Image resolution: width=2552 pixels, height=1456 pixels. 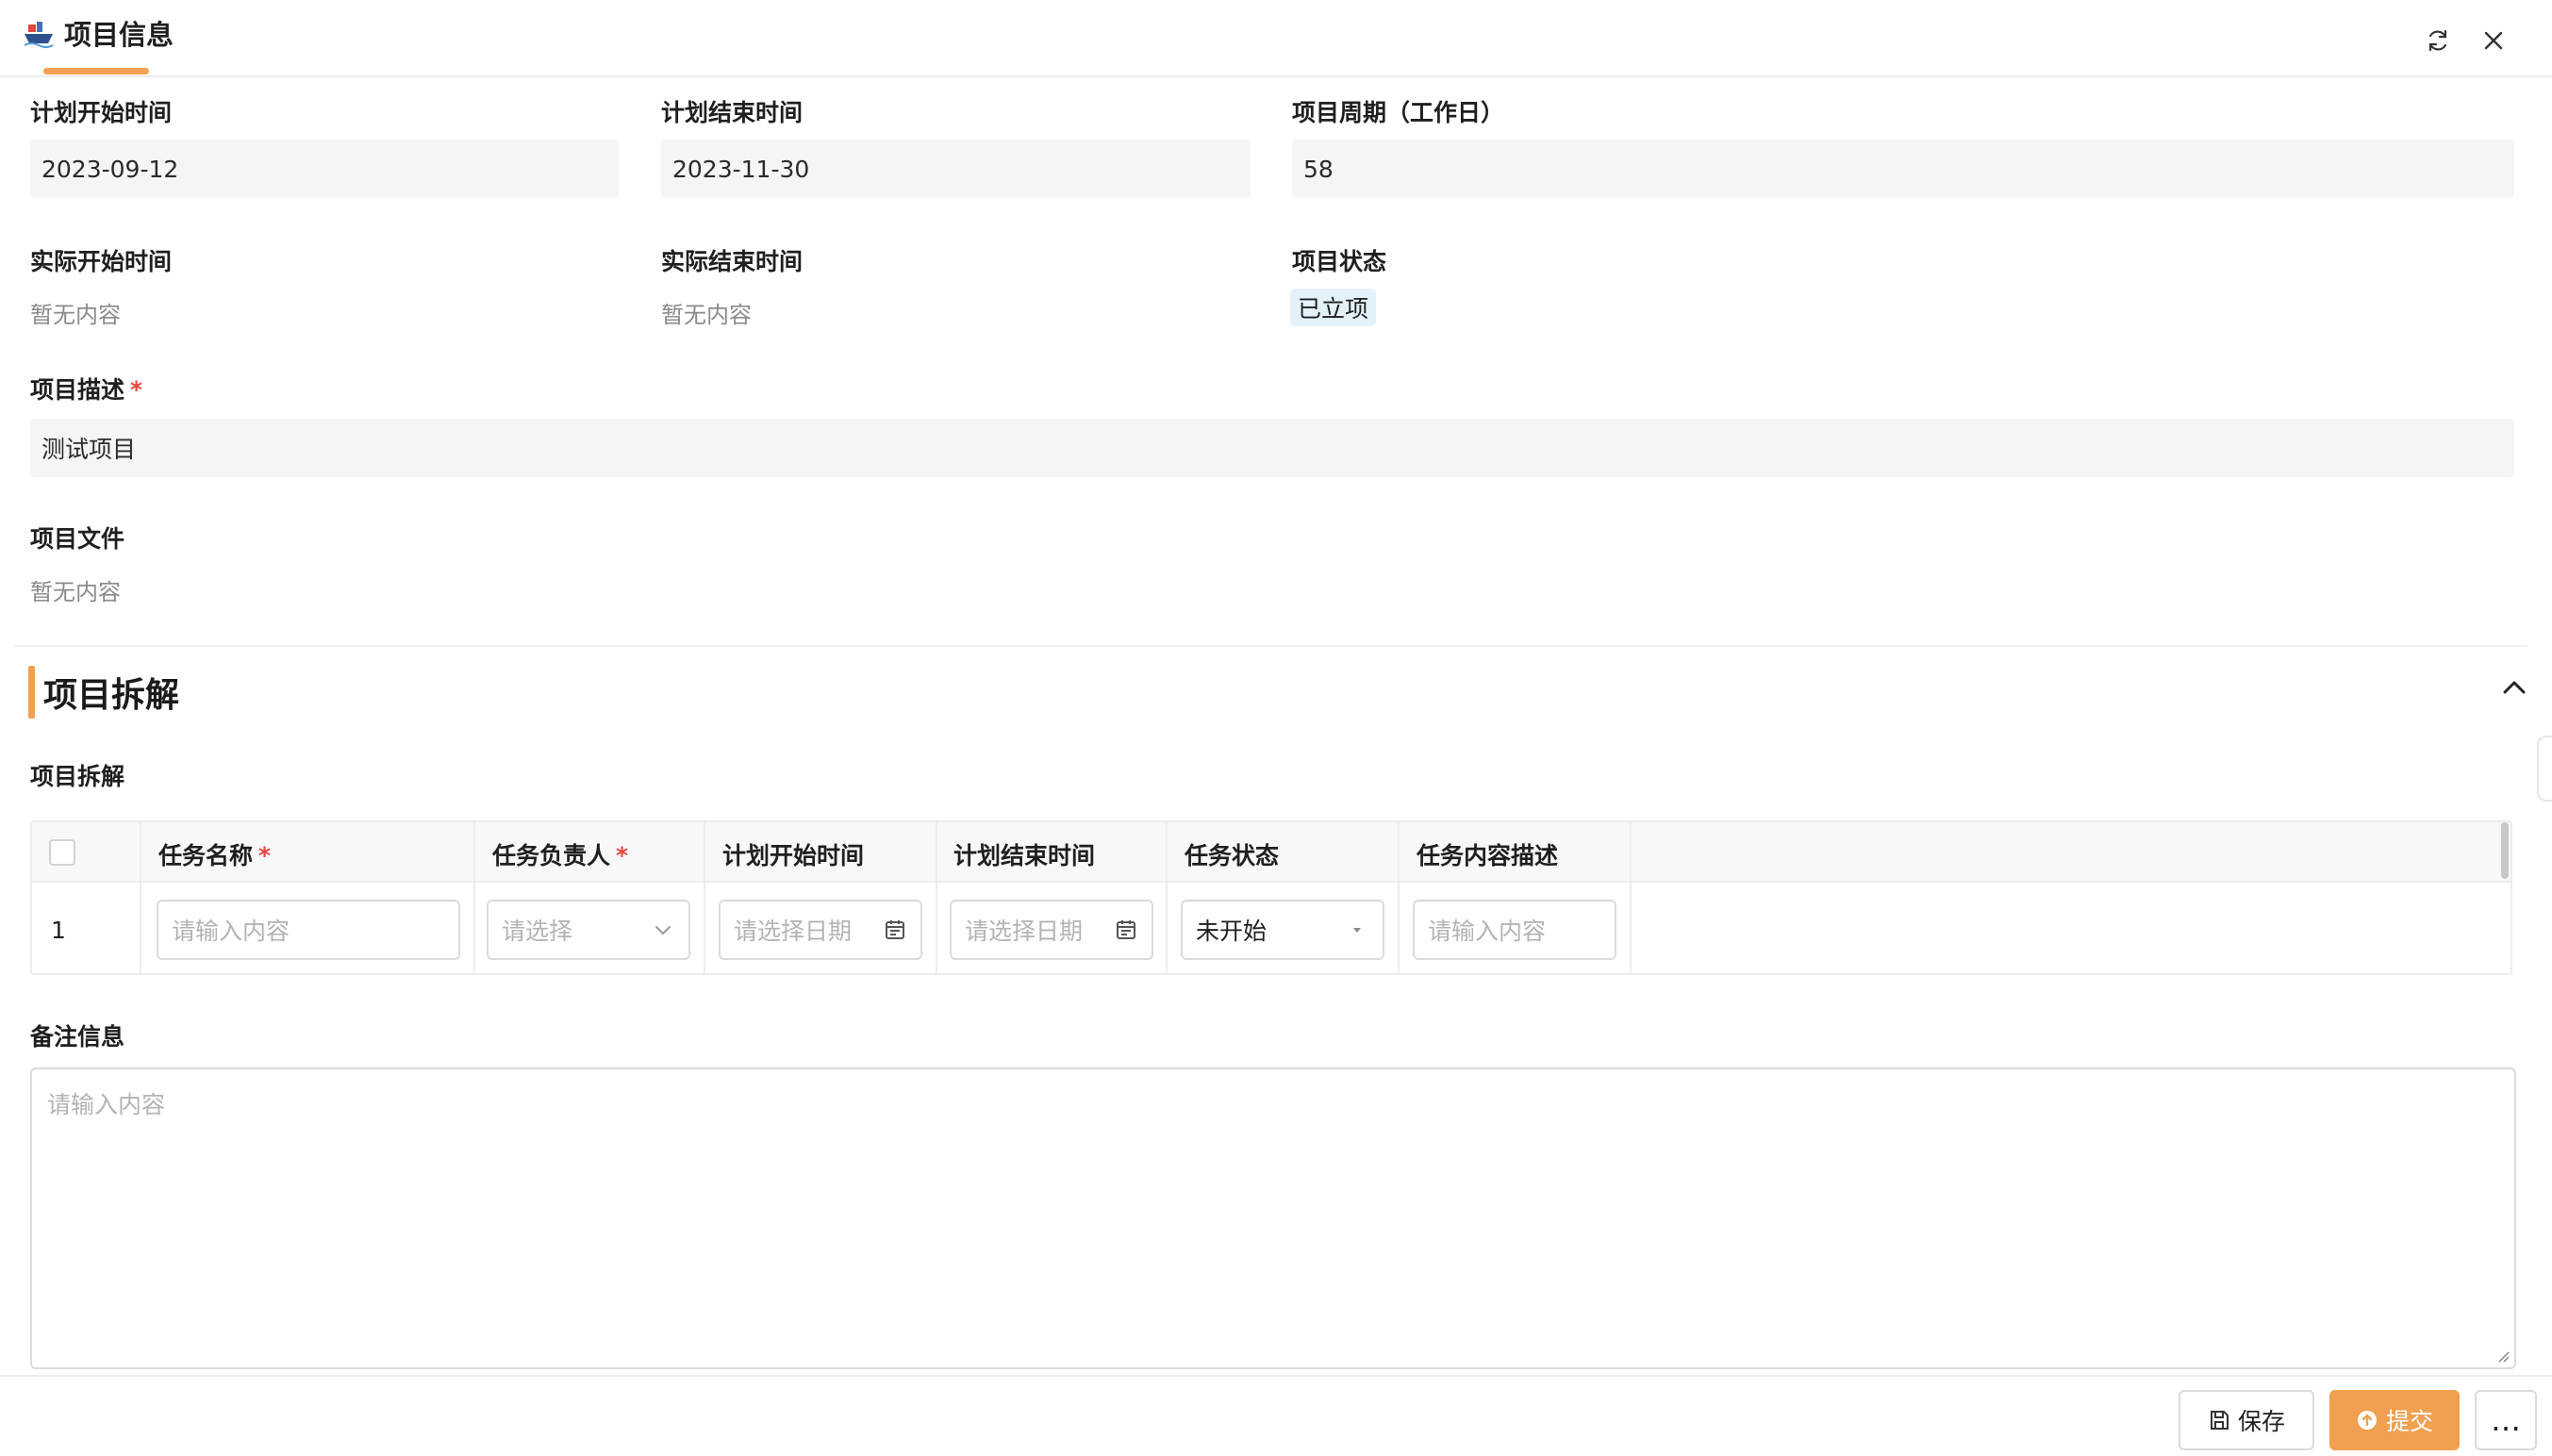 I want to click on col-task-owner-label: 任务负责人, so click(x=551, y=855).